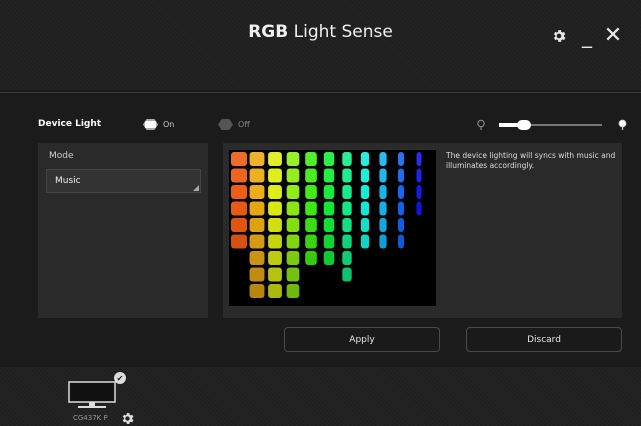  I want to click on mode-selected-value: Music, so click(68, 181).